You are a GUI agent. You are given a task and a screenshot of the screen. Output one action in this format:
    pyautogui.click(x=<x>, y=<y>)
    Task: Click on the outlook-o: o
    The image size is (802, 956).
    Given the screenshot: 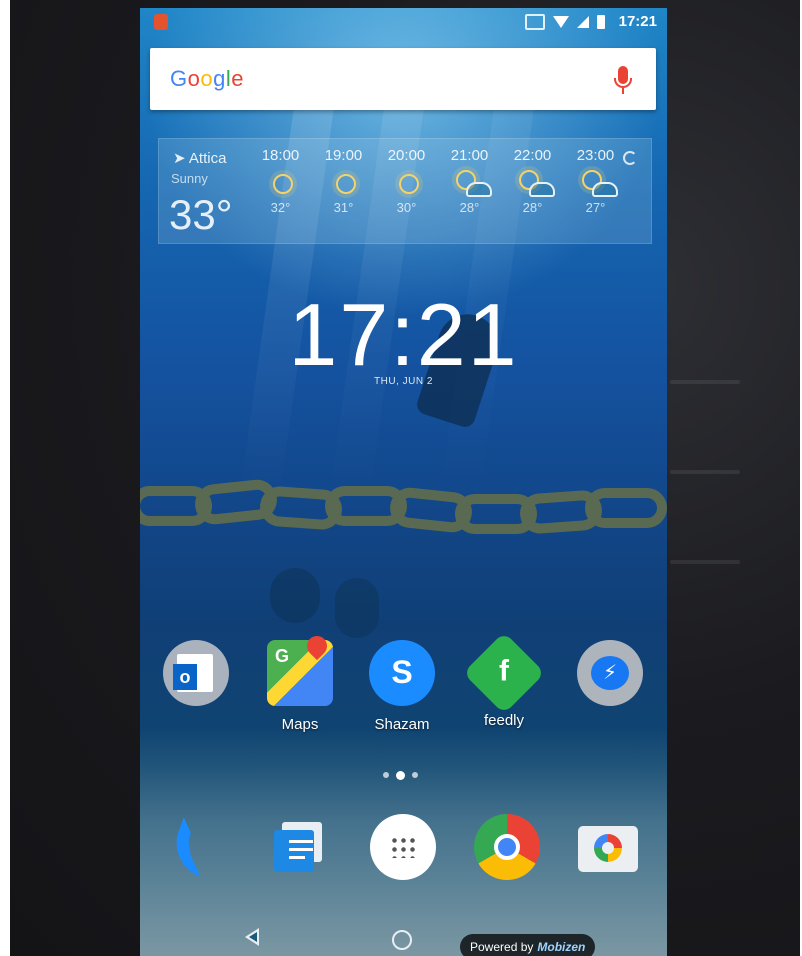 What is the action you would take?
    pyautogui.click(x=185, y=677)
    